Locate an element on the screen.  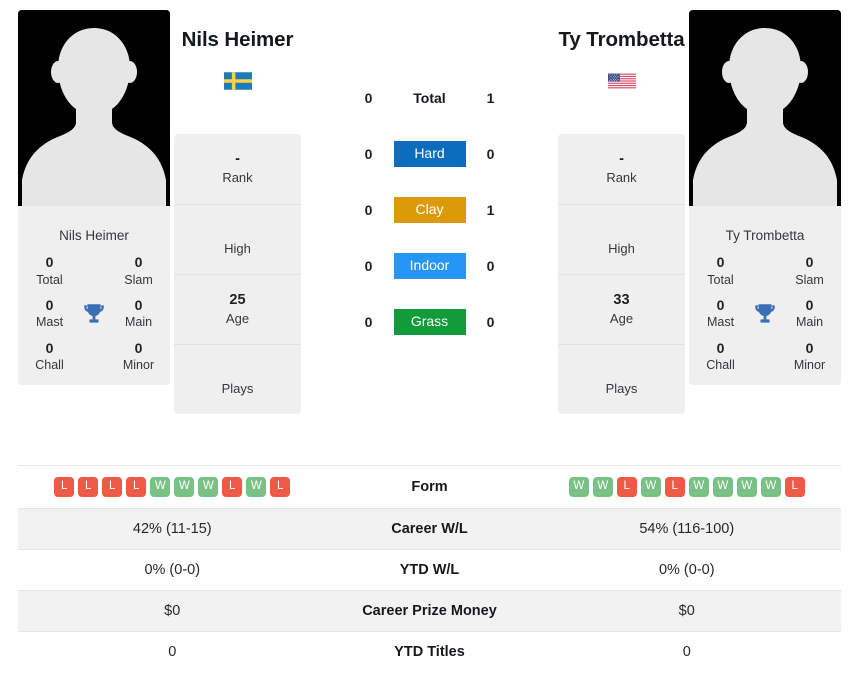
player-photo-right is located at coordinates (765, 113).